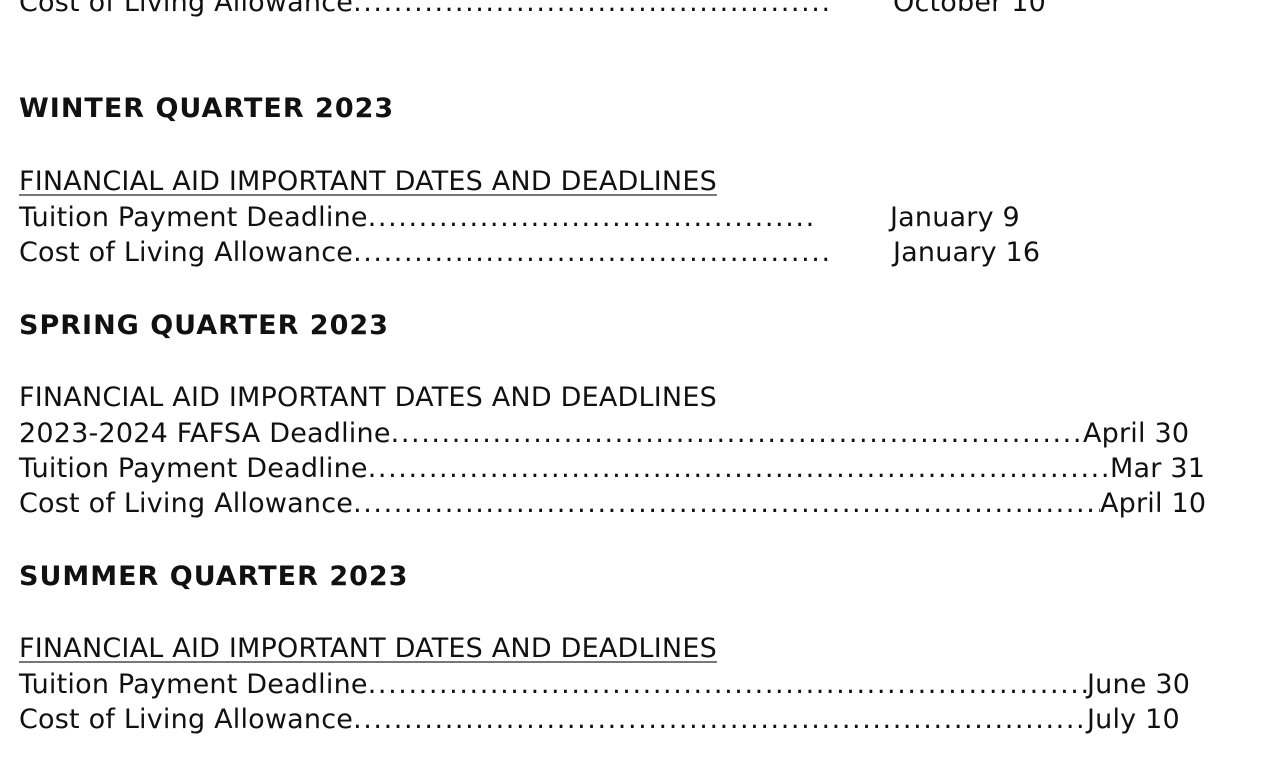  Describe the element at coordinates (205, 433) in the screenshot. I see `deadline-label: 2023-2024 FAFSA Deadline` at that location.